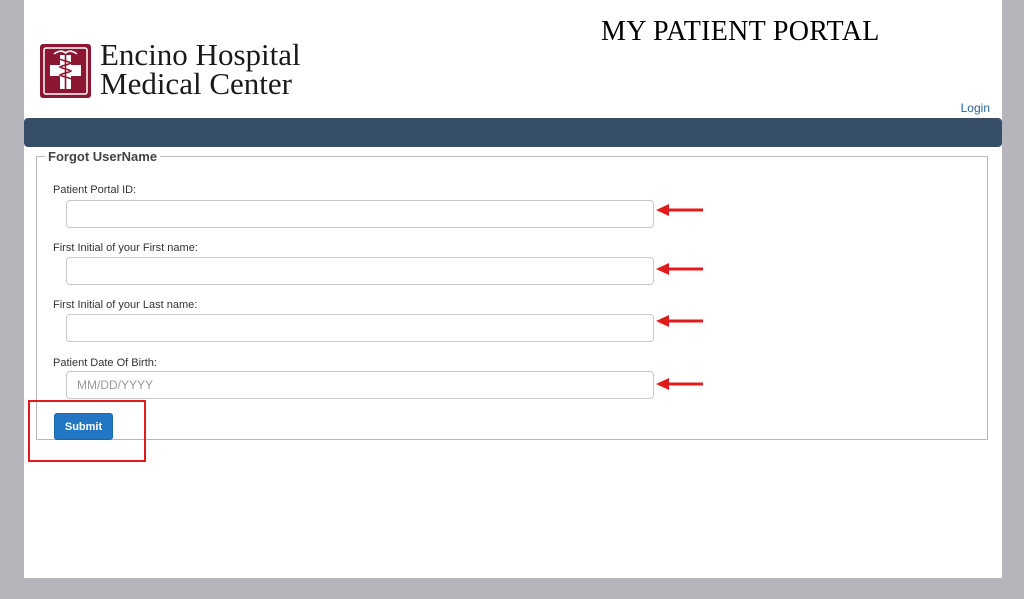 Image resolution: width=1024 pixels, height=599 pixels. Describe the element at coordinates (360, 214) in the screenshot. I see `patient-portal-id-input` at that location.